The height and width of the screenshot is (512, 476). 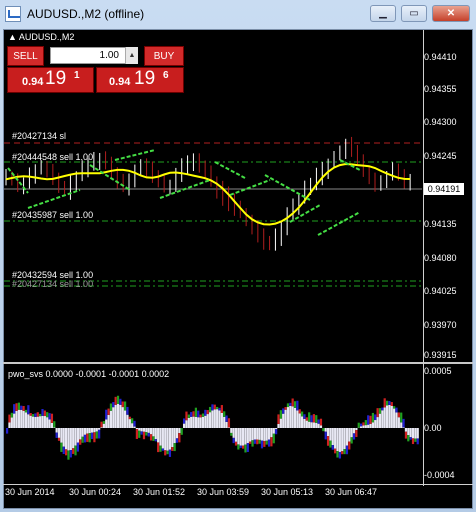 I want to click on order-line-label: #20444548 sell 1.00, so click(x=52, y=157).